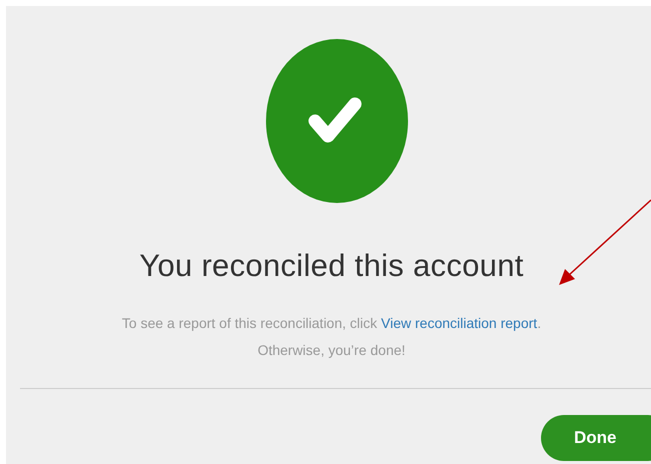 The height and width of the screenshot is (464, 651). Describe the element at coordinates (337, 121) in the screenshot. I see `check-circle-icon` at that location.